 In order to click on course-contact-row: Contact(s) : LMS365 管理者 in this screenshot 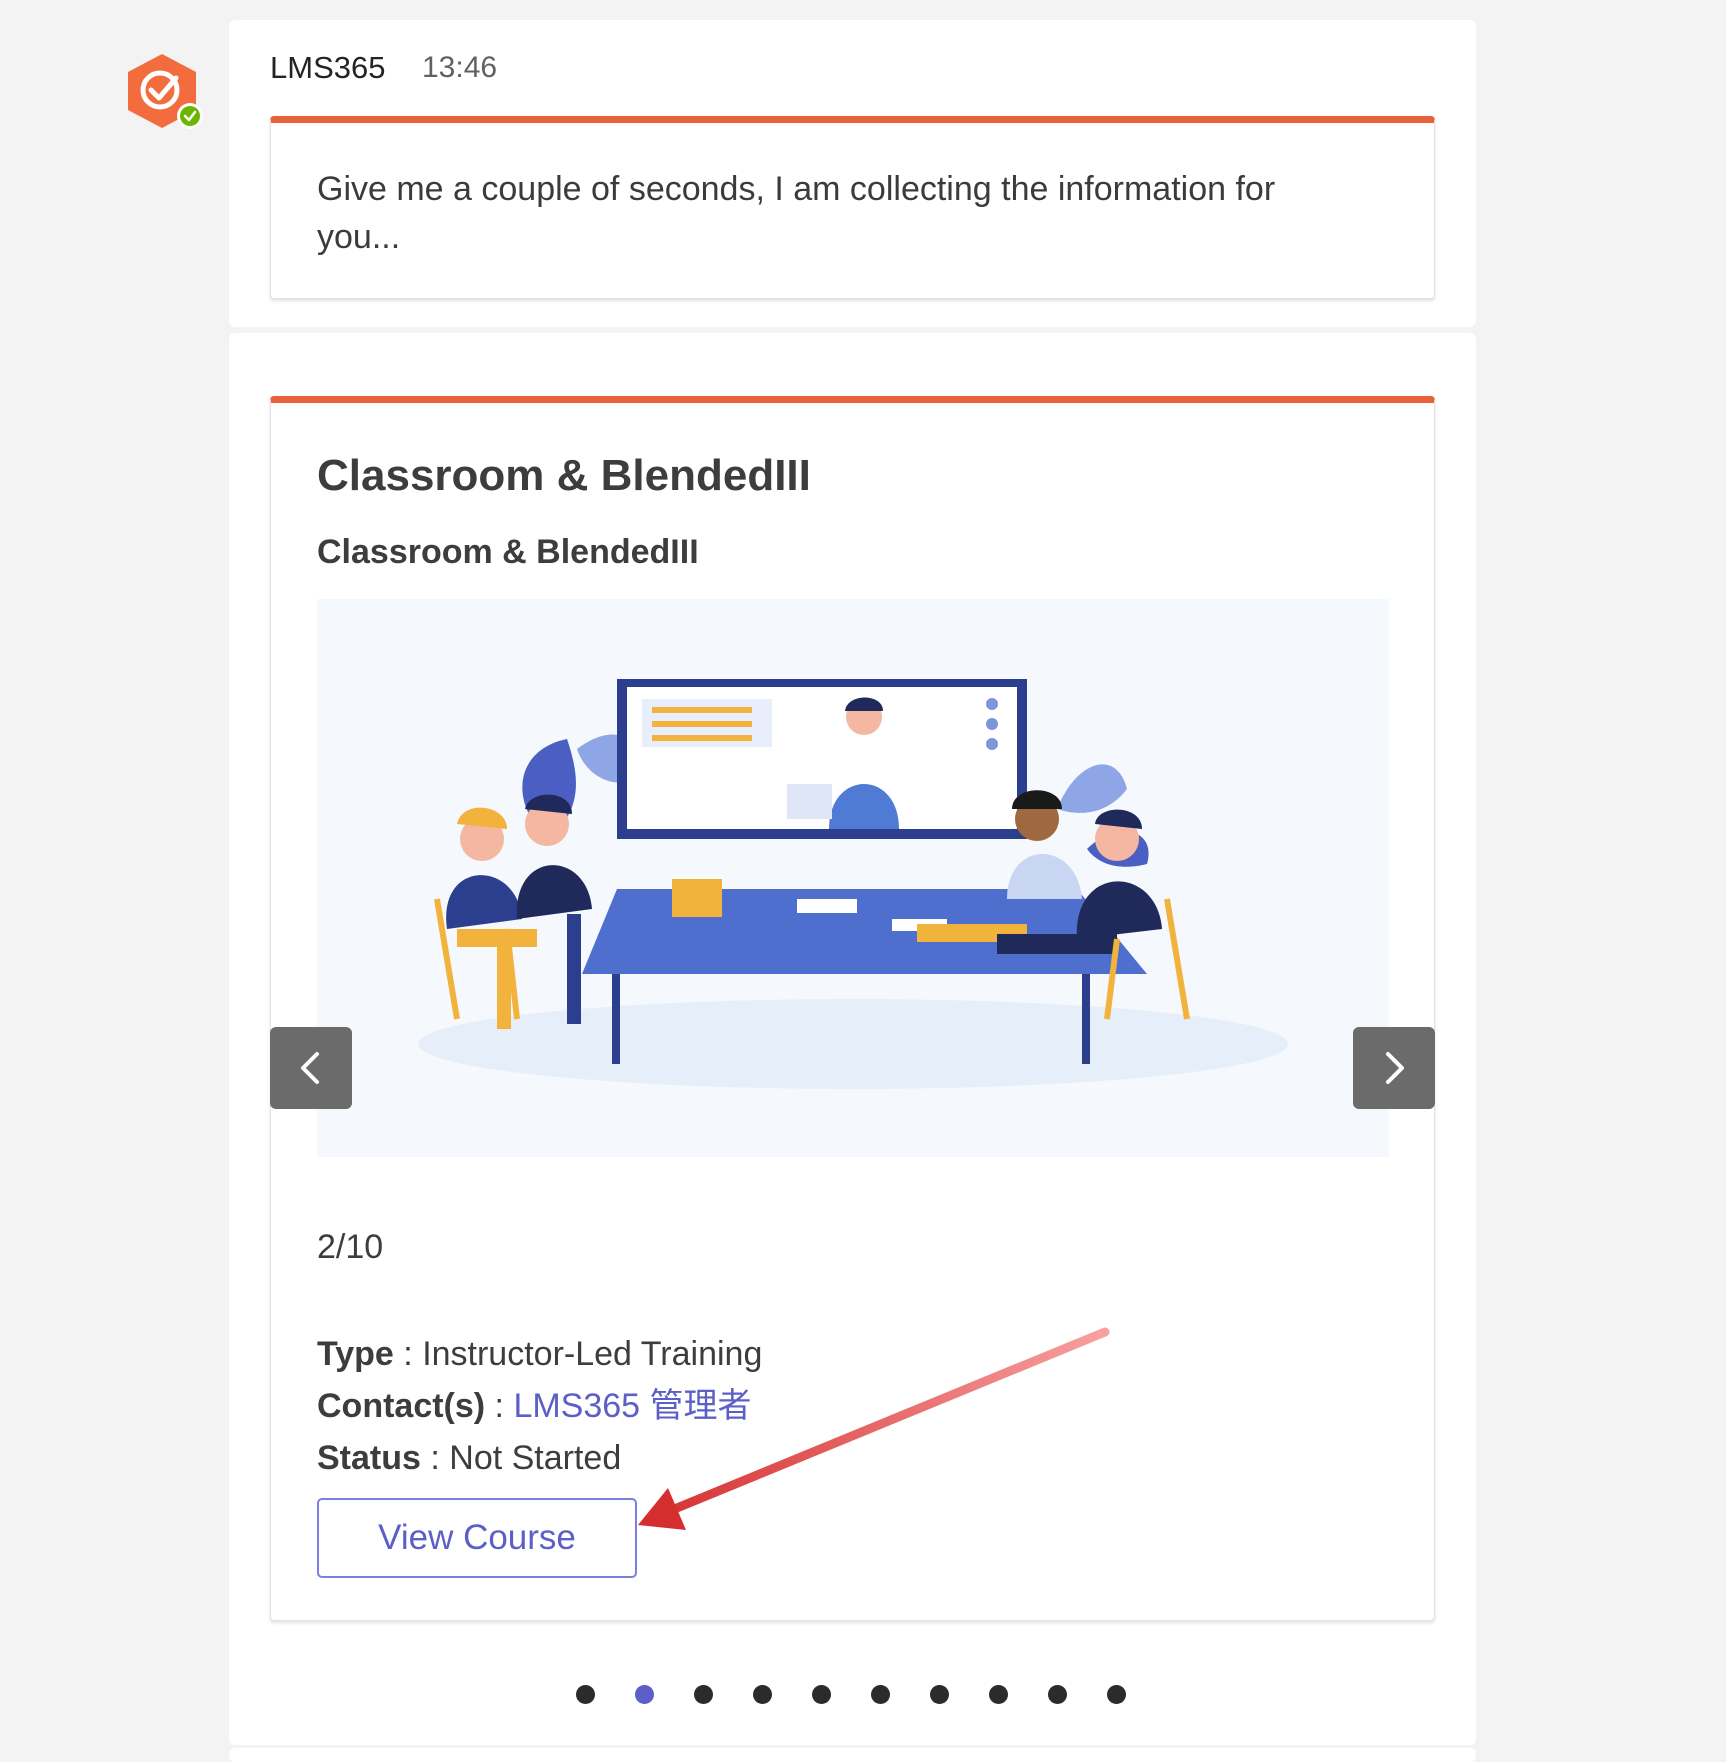, I will do `click(539, 1406)`.